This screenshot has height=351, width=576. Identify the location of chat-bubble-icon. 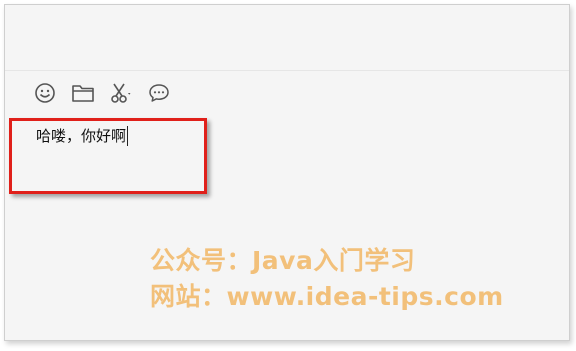
(159, 93).